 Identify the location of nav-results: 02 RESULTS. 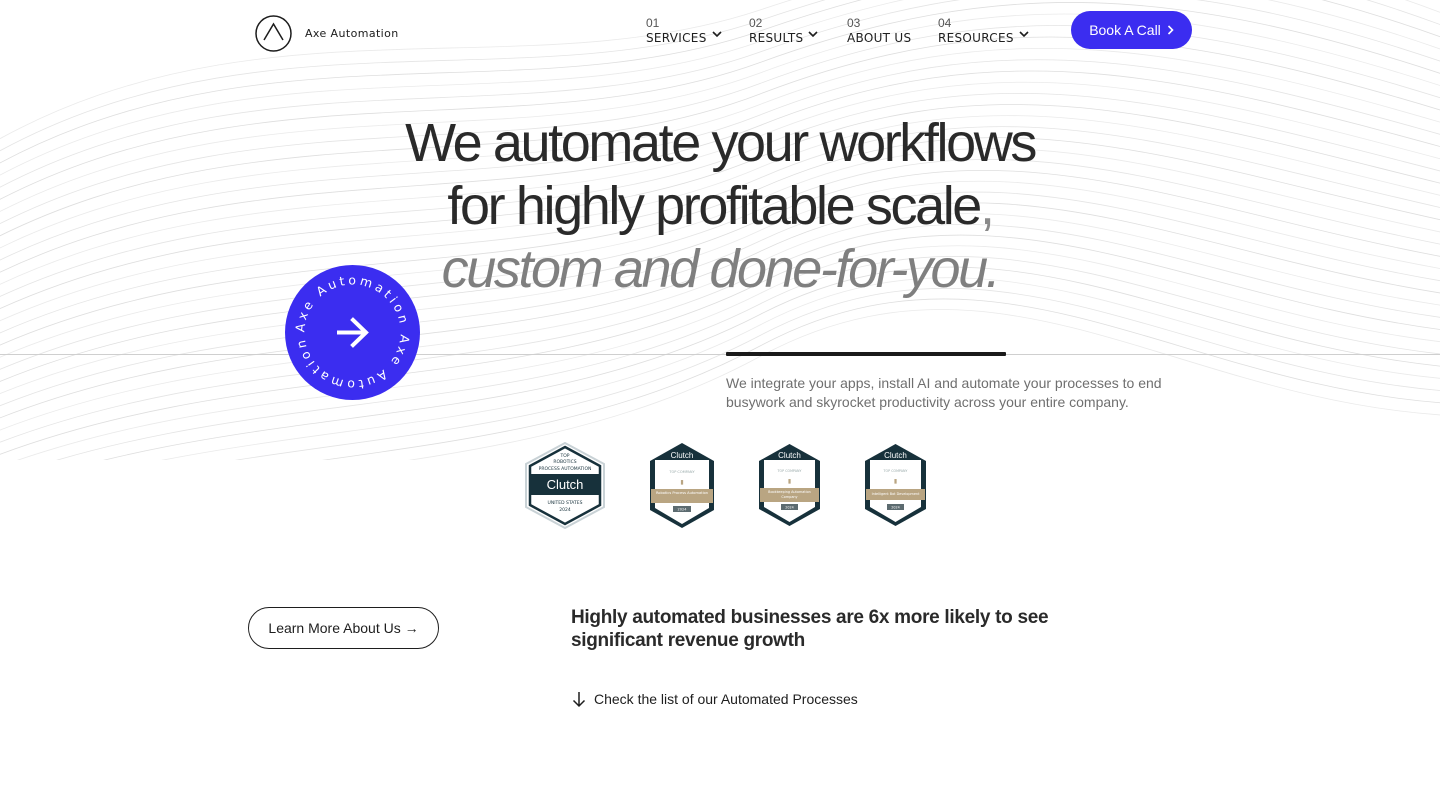
(783, 31).